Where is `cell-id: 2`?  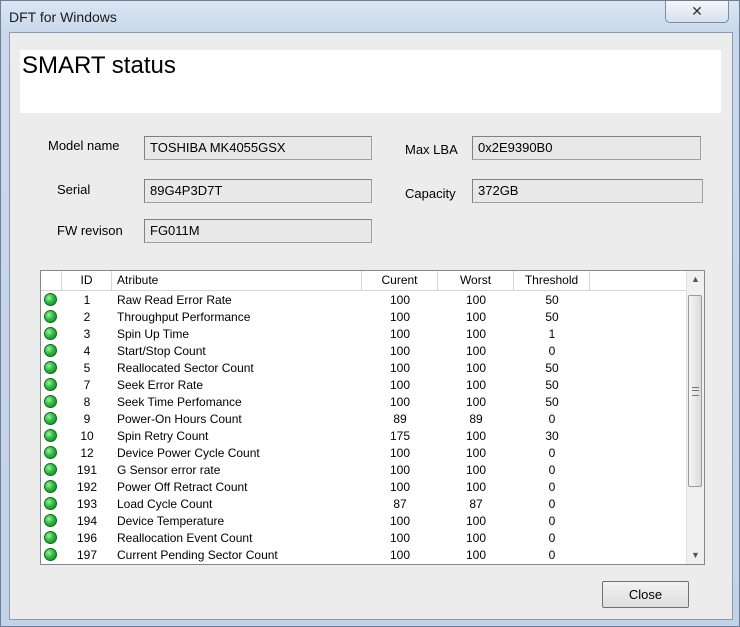
cell-id: 2 is located at coordinates (87, 317).